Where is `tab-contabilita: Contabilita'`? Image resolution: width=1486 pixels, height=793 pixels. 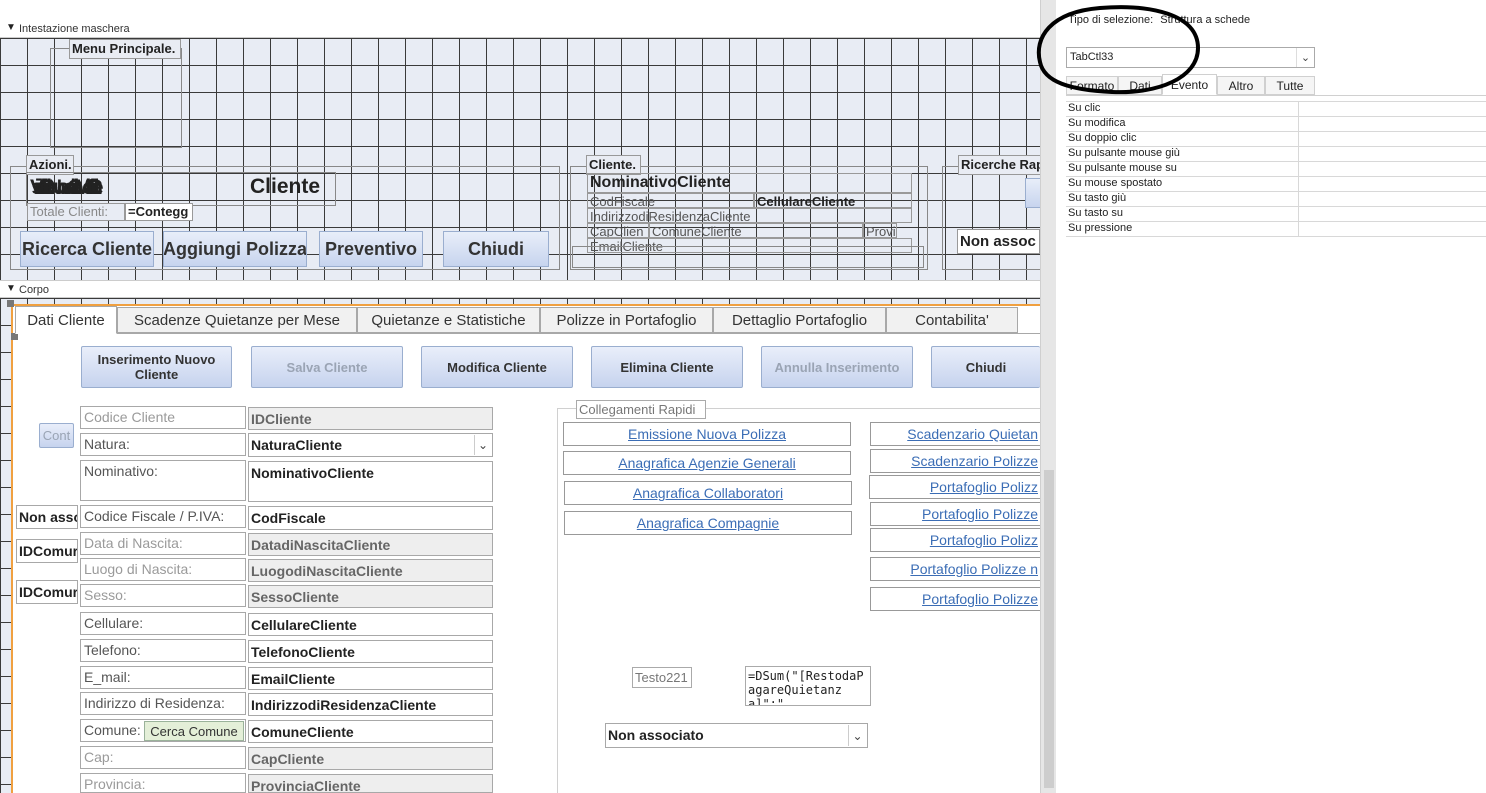
tab-contabilita: Contabilita' is located at coordinates (952, 320).